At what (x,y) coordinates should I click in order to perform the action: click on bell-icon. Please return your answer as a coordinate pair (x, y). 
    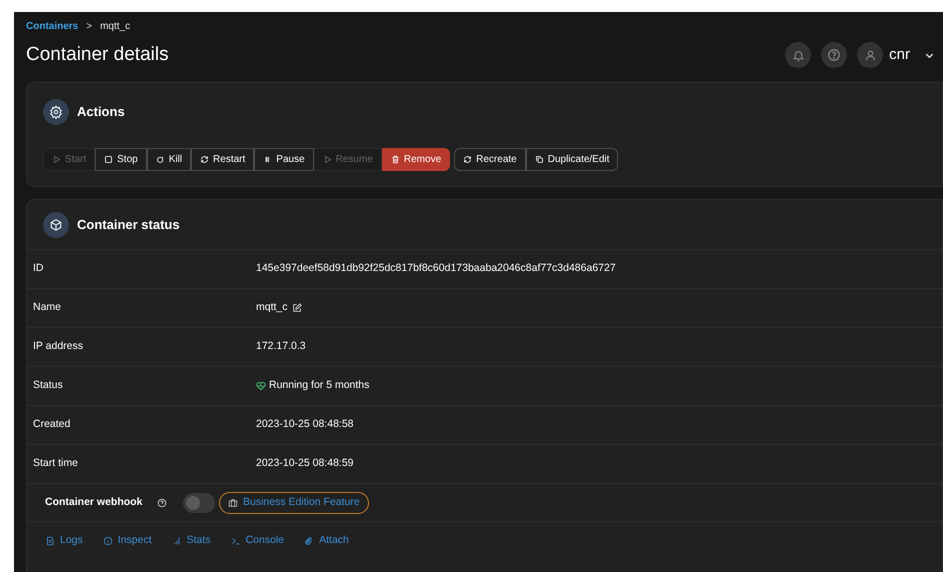
    Looking at the image, I should click on (798, 55).